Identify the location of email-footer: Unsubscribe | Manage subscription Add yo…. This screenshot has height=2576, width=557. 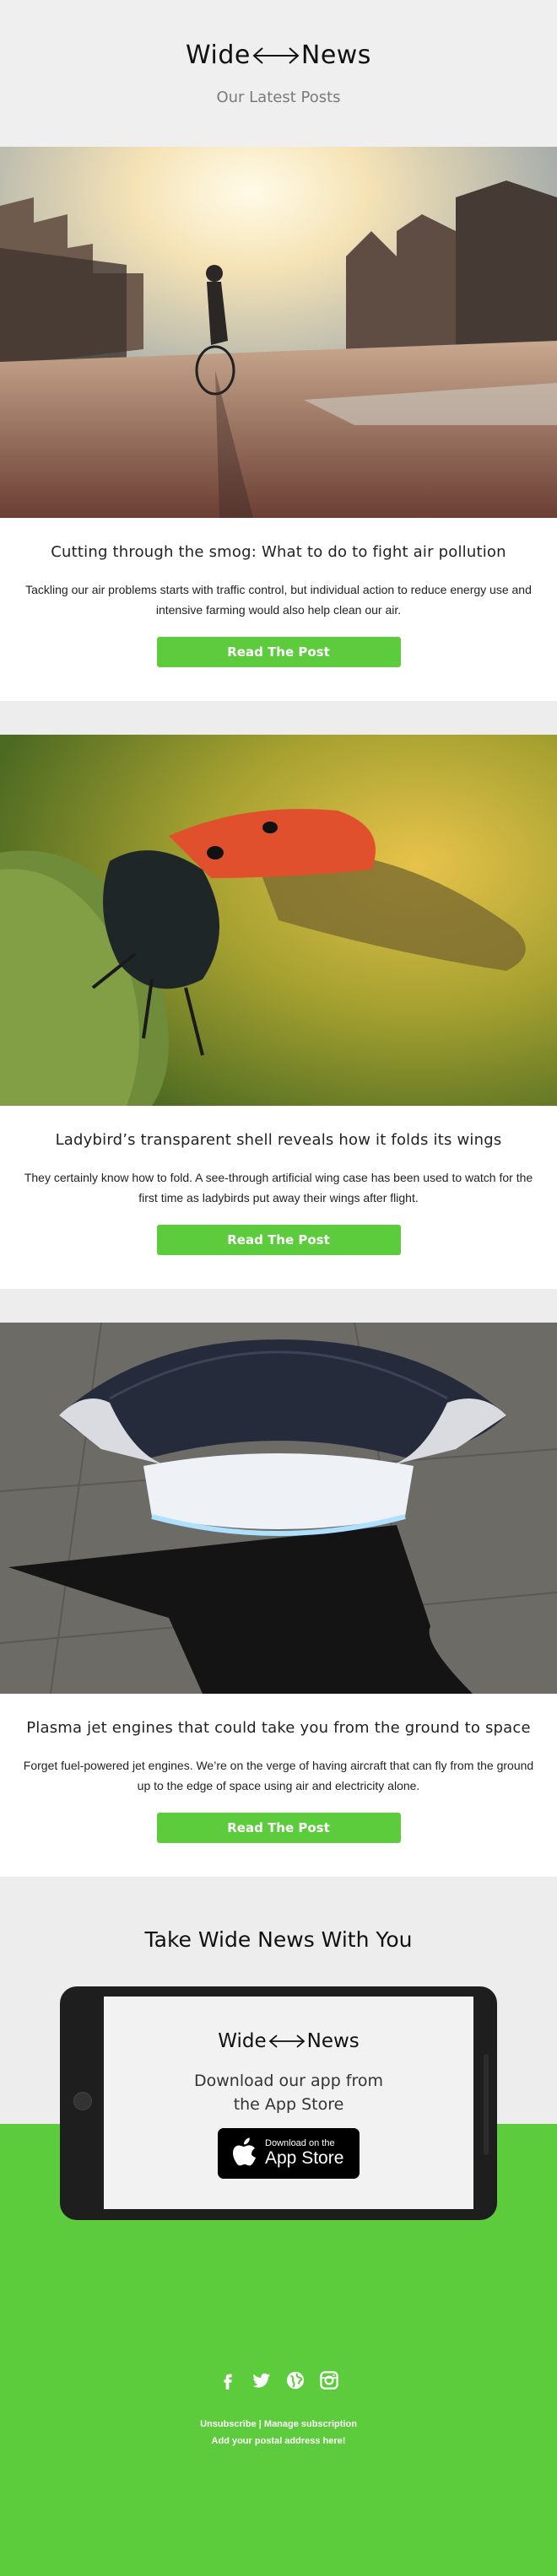
(278, 2473).